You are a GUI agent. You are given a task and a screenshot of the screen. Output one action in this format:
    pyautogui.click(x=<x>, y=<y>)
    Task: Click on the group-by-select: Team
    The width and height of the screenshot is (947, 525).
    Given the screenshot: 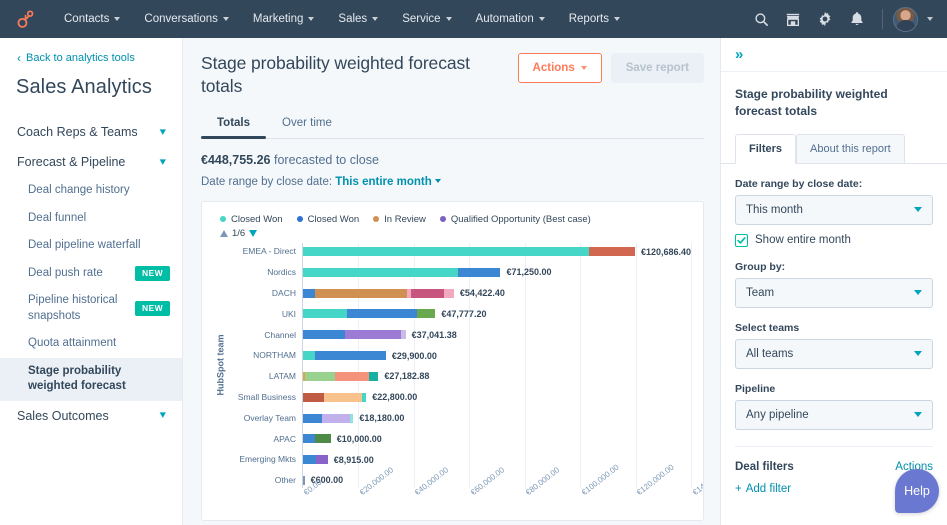 What is the action you would take?
    pyautogui.click(x=834, y=292)
    